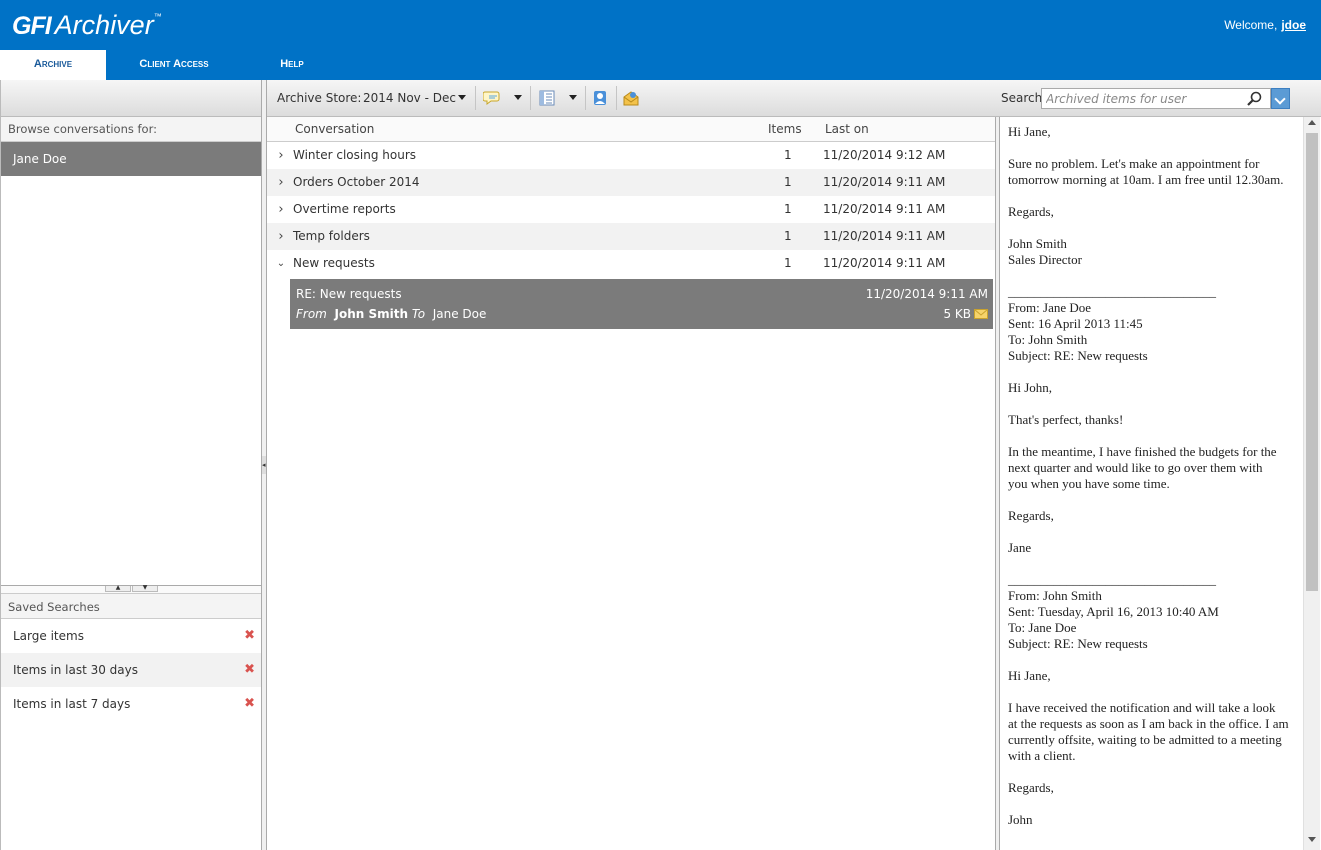 This screenshot has width=1321, height=850. What do you see at coordinates (1280, 98) in the screenshot?
I see `search-options-dropdown` at bounding box center [1280, 98].